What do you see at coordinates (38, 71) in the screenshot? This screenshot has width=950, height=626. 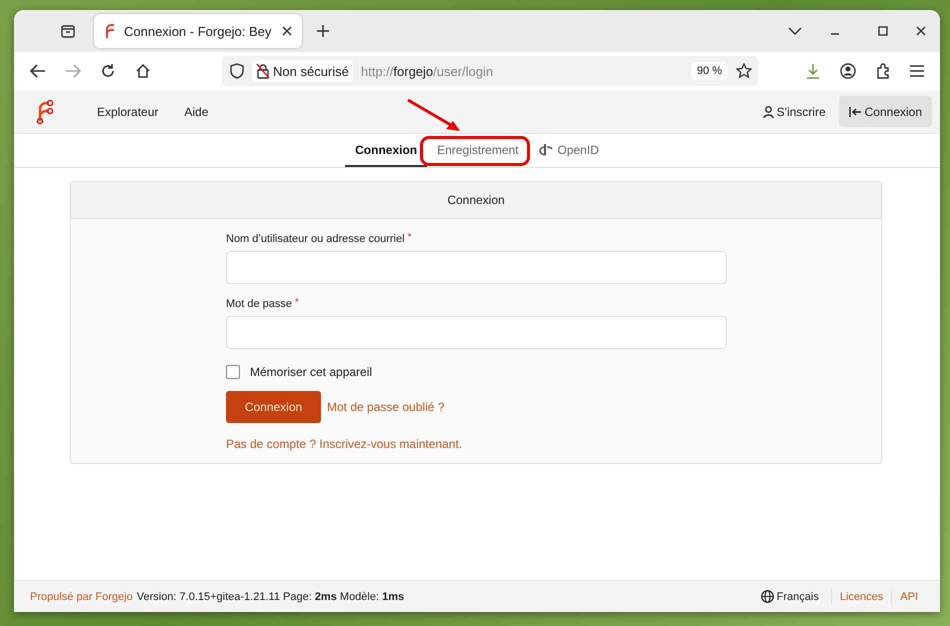 I see `back-icon` at bounding box center [38, 71].